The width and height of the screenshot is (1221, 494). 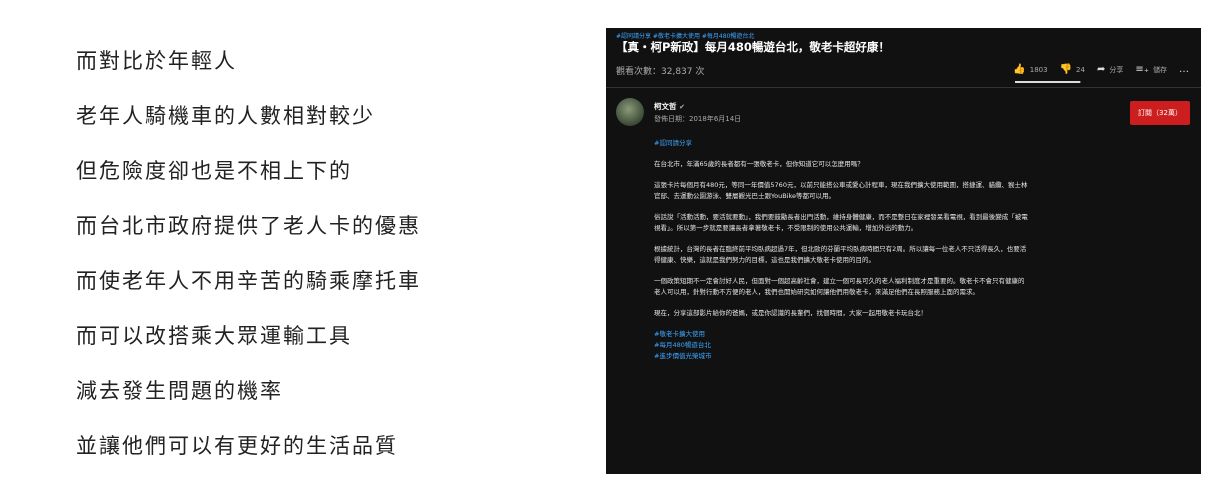 I want to click on channel-name: 柯文哲 ✔, so click(x=669, y=106).